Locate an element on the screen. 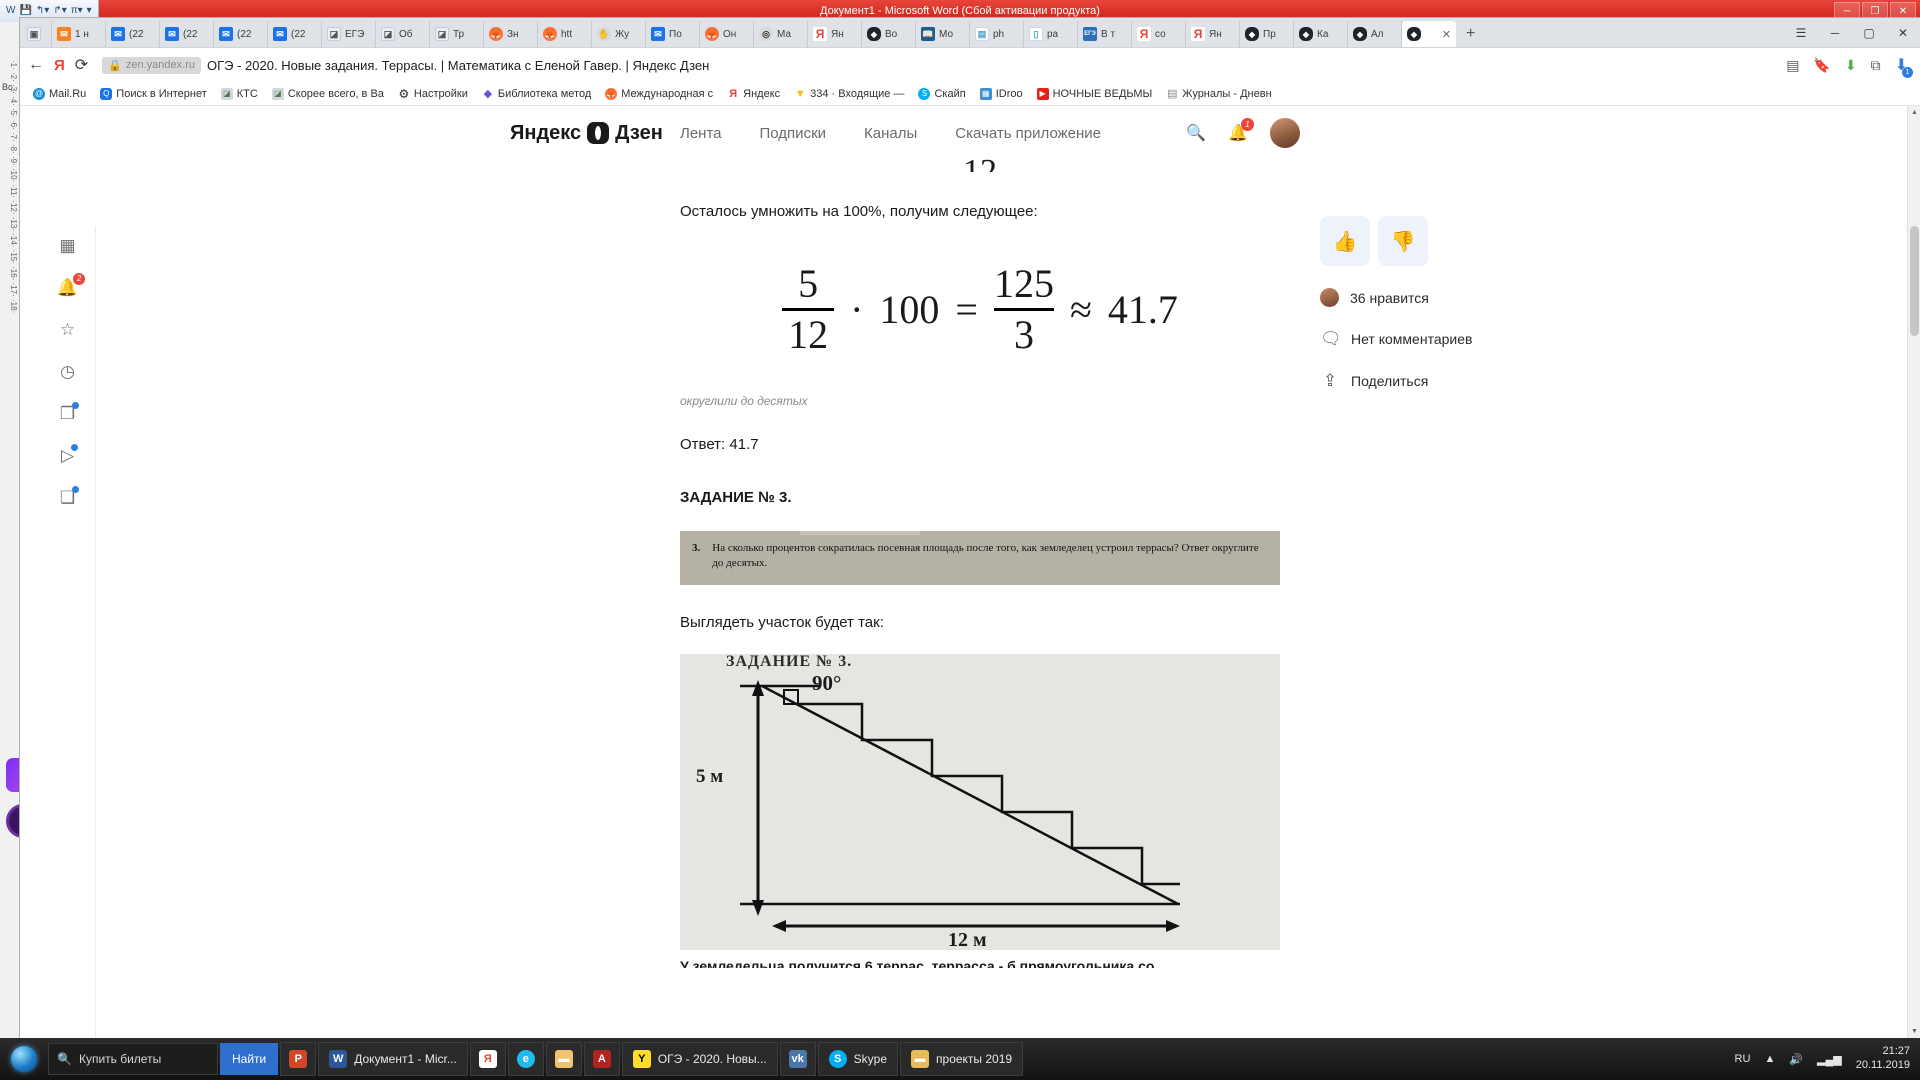  bookmark-skoree: ◪ Скорее всего, в Ва is located at coordinates (328, 93).